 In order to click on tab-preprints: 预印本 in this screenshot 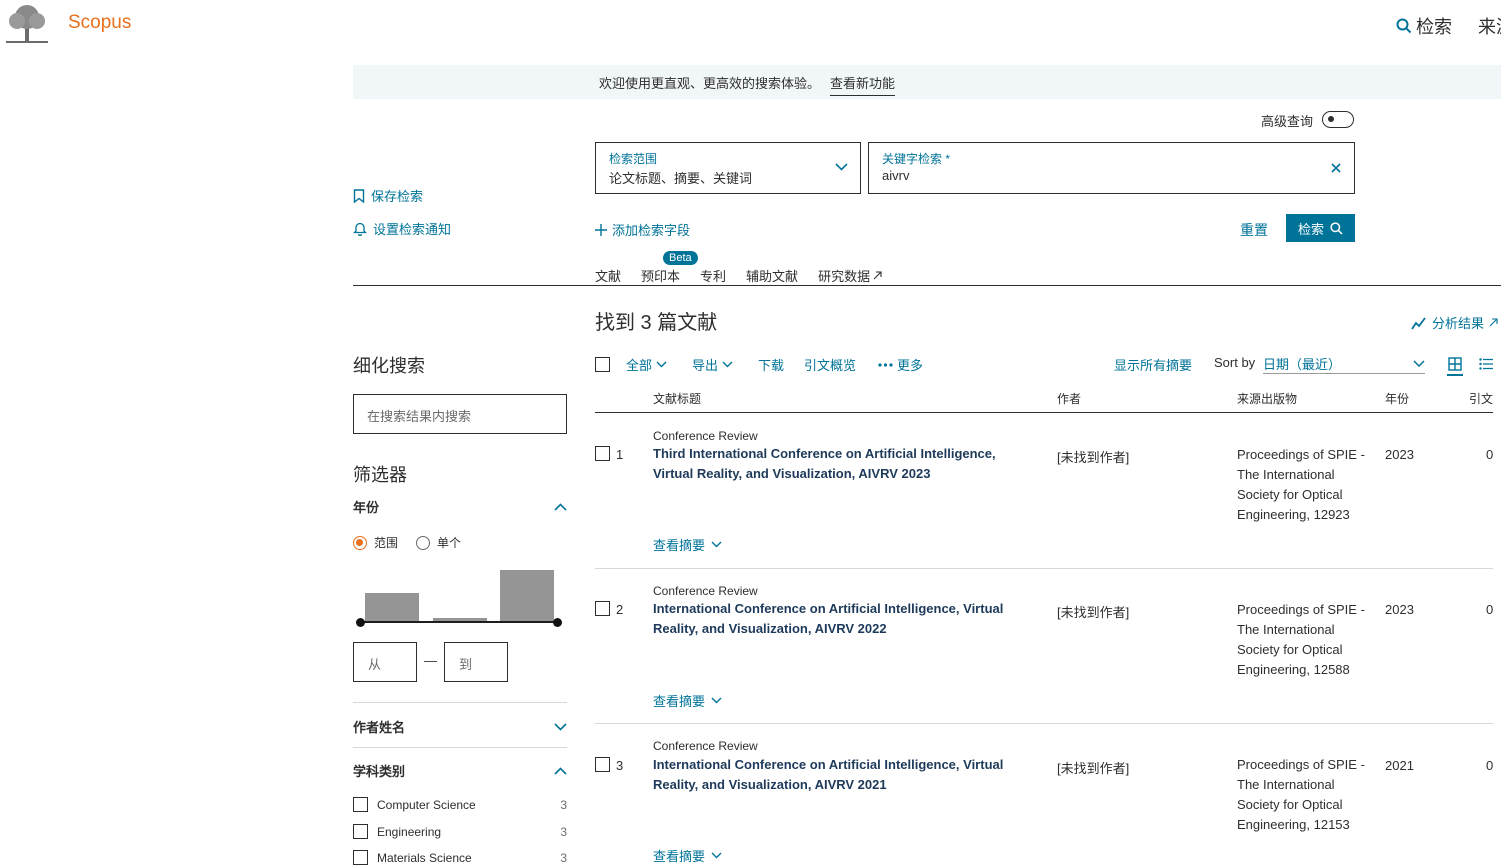, I will do `click(660, 275)`.